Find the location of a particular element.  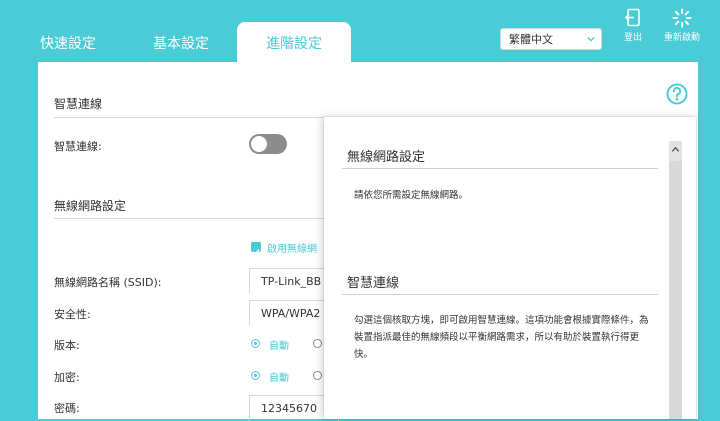

language-select-value: 繁體中文 is located at coordinates (531, 39).